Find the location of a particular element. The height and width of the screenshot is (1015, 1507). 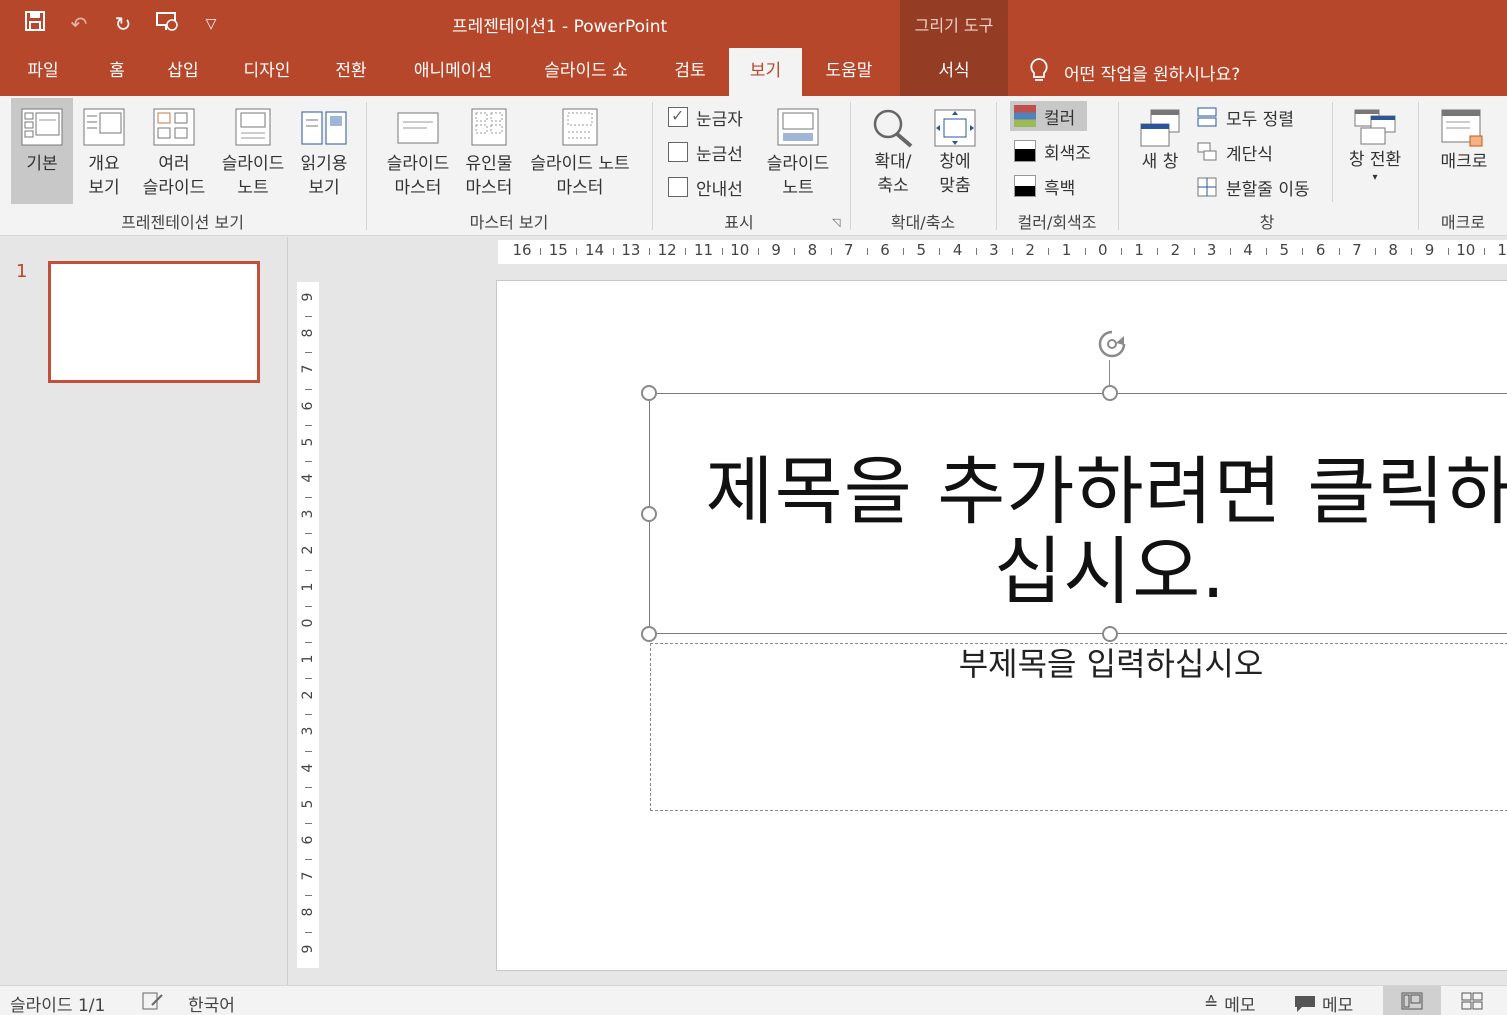

grayscale-swatch-icon is located at coordinates (1025, 151).